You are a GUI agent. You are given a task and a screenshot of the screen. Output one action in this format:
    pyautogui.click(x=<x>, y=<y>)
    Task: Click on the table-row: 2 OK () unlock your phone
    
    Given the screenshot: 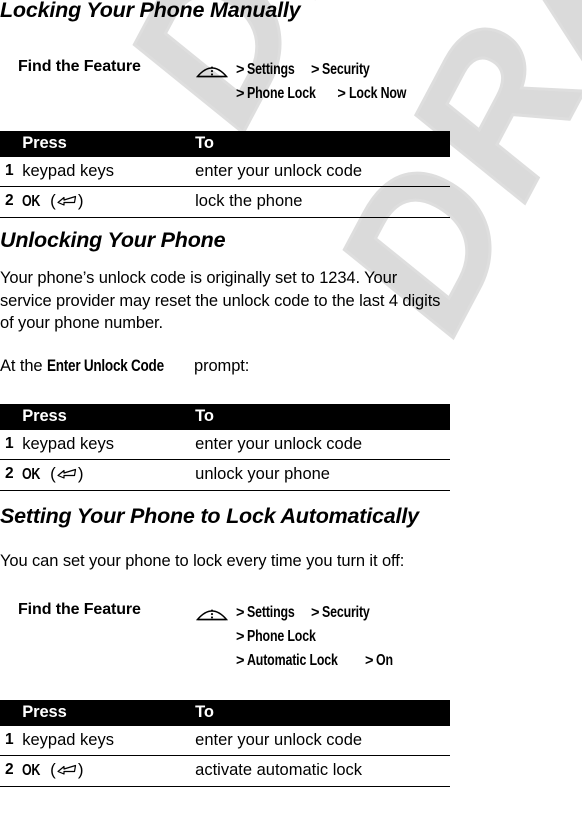 What is the action you would take?
    pyautogui.click(x=225, y=475)
    